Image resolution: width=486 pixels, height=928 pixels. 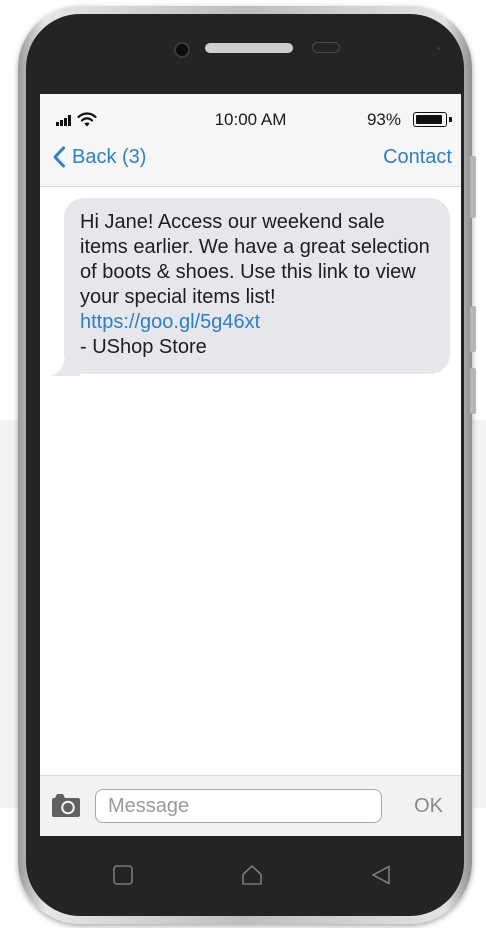 I want to click on battery-tip, so click(x=450, y=119).